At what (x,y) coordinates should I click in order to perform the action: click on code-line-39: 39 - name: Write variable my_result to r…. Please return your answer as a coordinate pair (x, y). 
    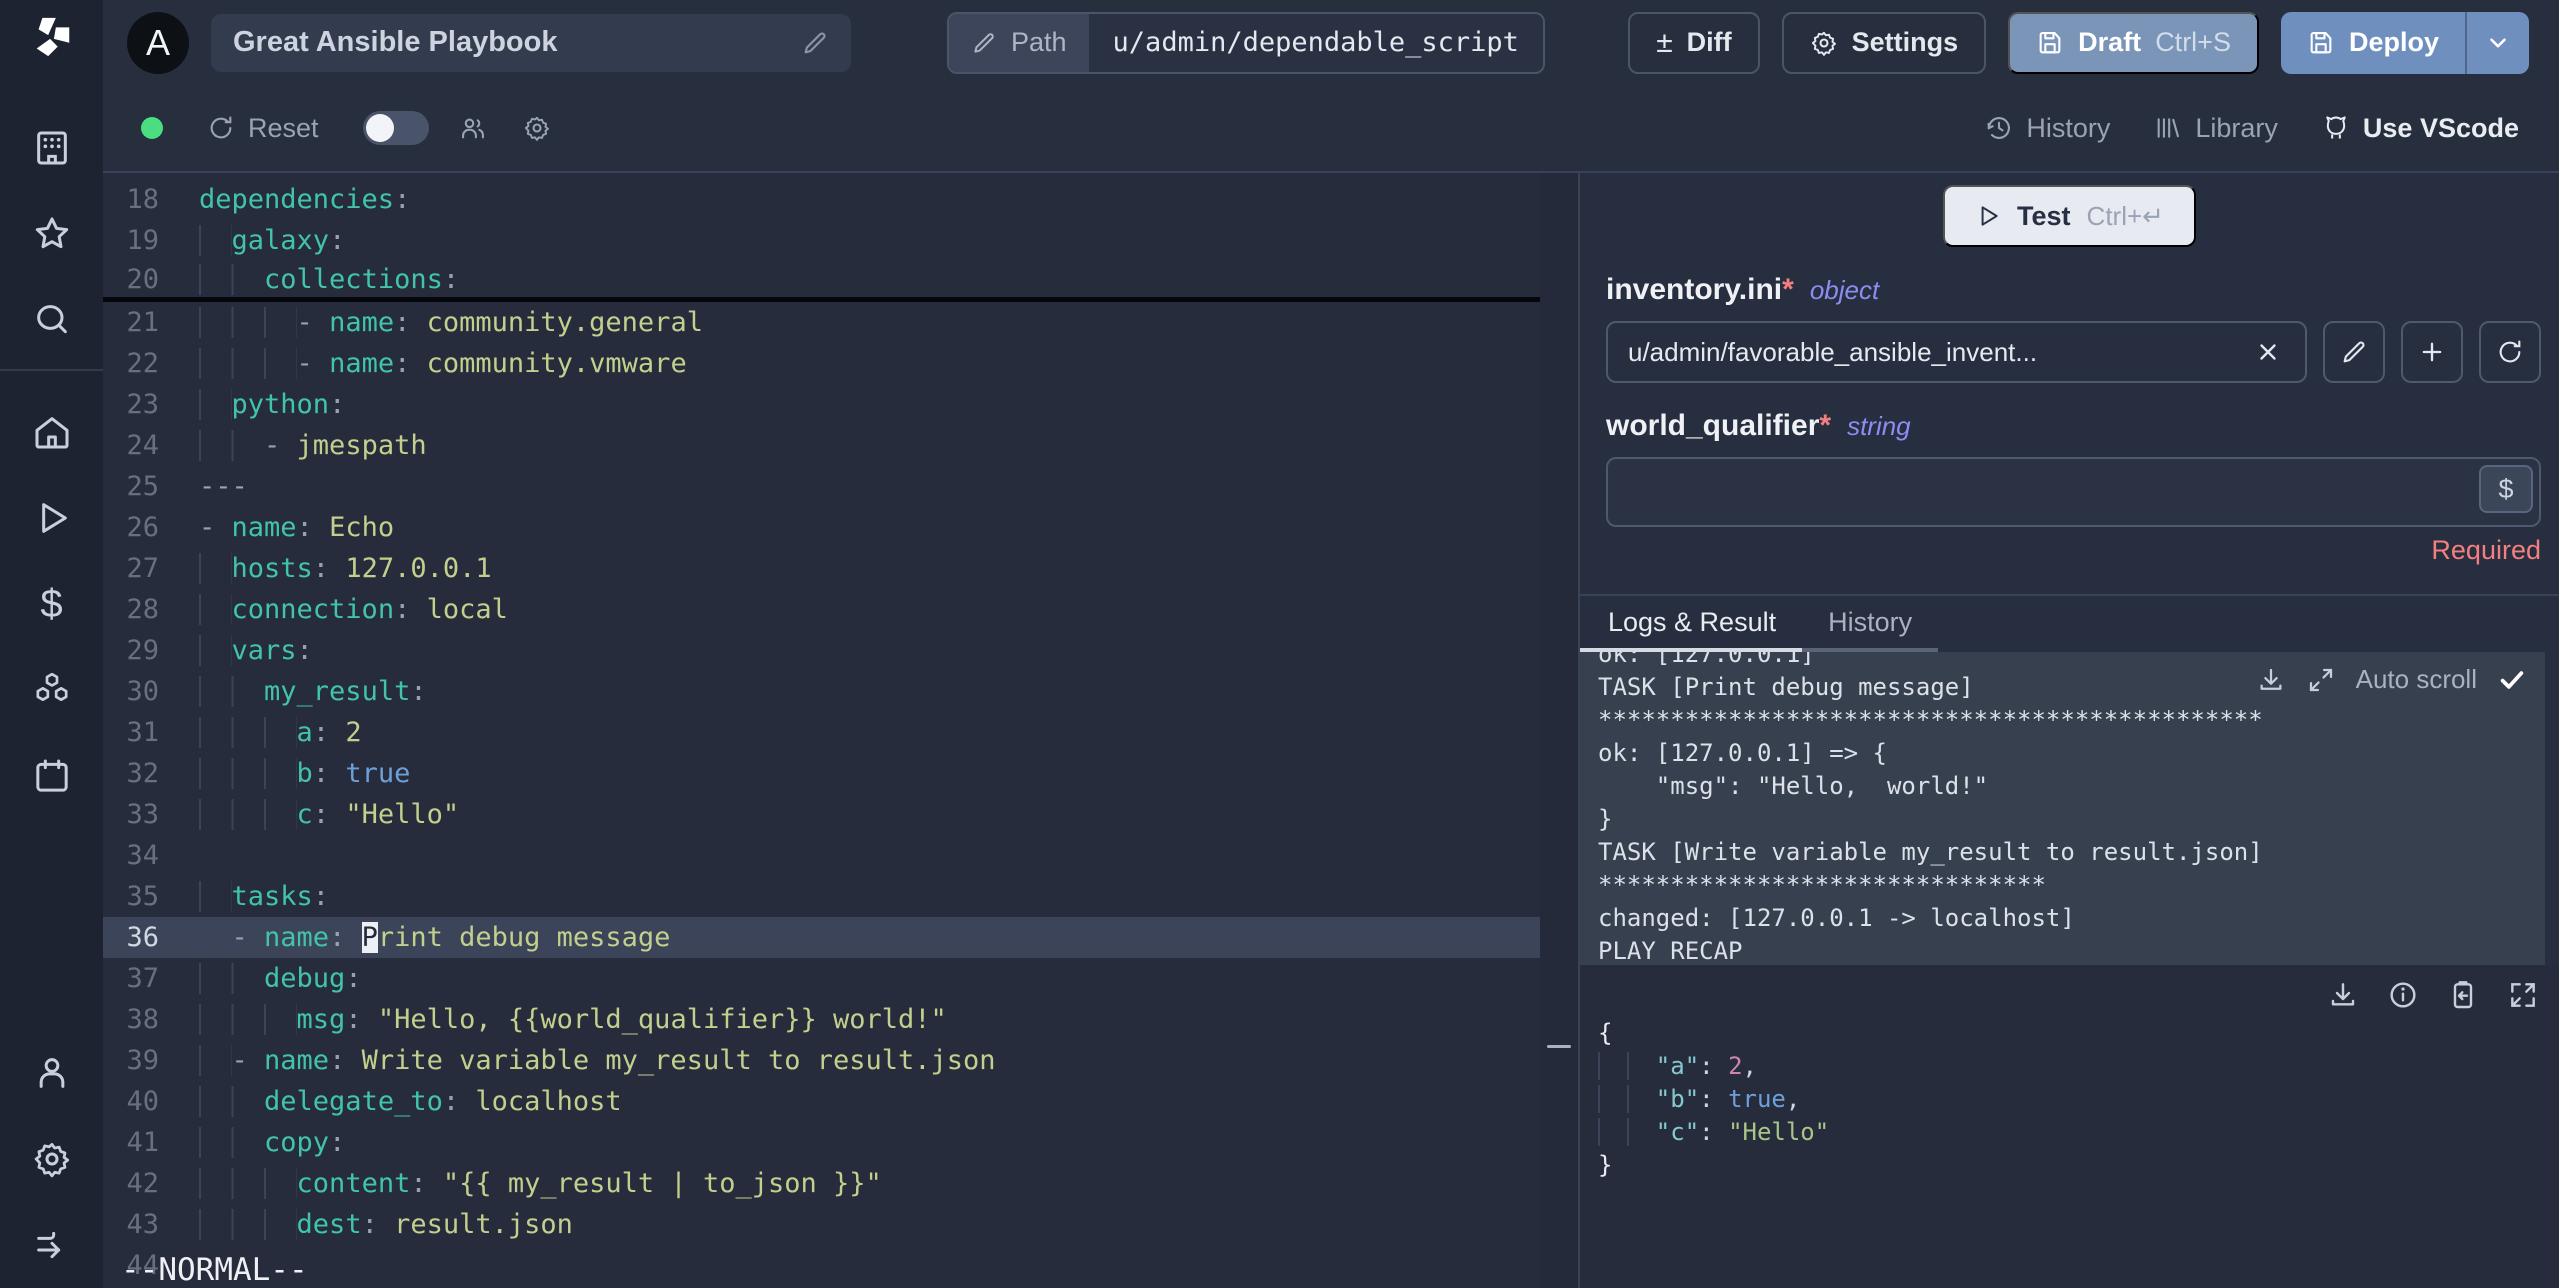
    Looking at the image, I should click on (821, 1060).